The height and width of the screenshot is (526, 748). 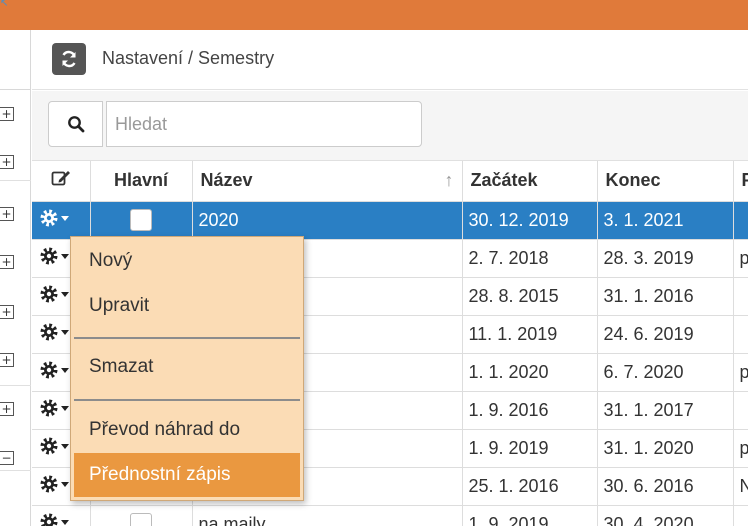 I want to click on row-name-cell: 2020, so click(x=327, y=220).